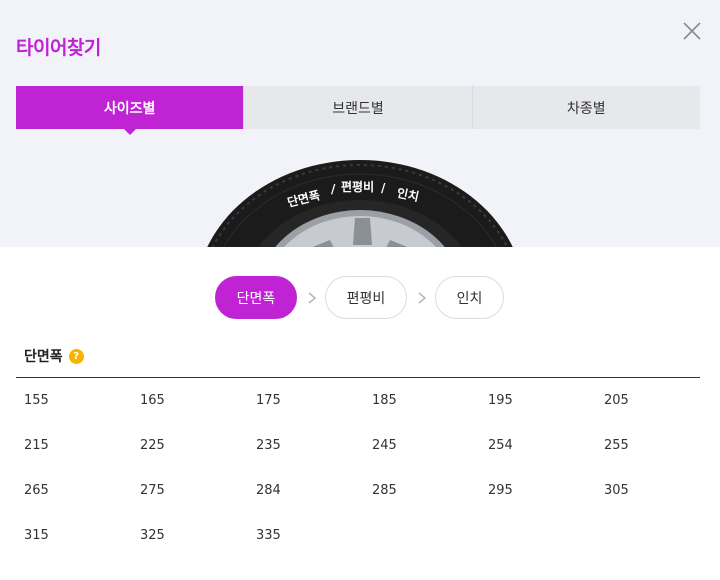 The width and height of the screenshot is (720, 580). Describe the element at coordinates (74, 490) in the screenshot. I see `size-option: 265` at that location.